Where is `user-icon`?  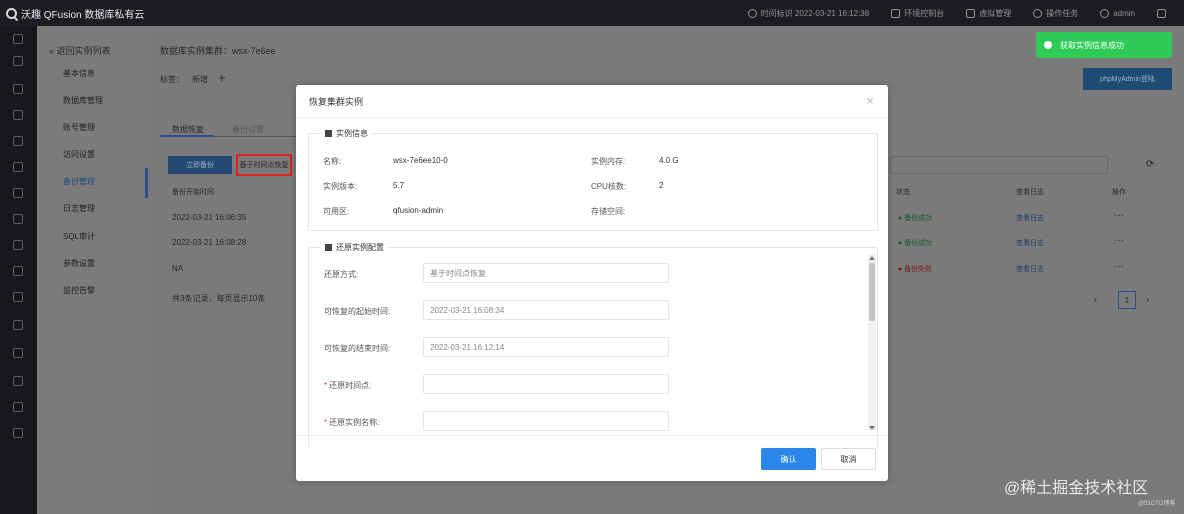
user-icon is located at coordinates (1105, 13).